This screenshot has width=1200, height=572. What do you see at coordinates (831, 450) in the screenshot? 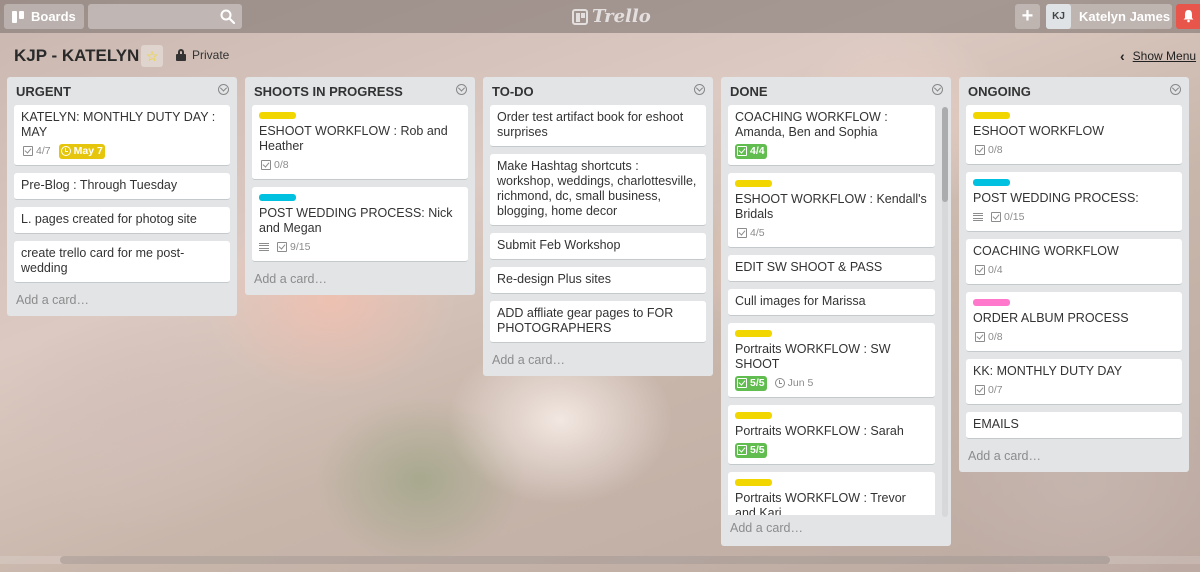
I see `card-badges: 5/5` at bounding box center [831, 450].